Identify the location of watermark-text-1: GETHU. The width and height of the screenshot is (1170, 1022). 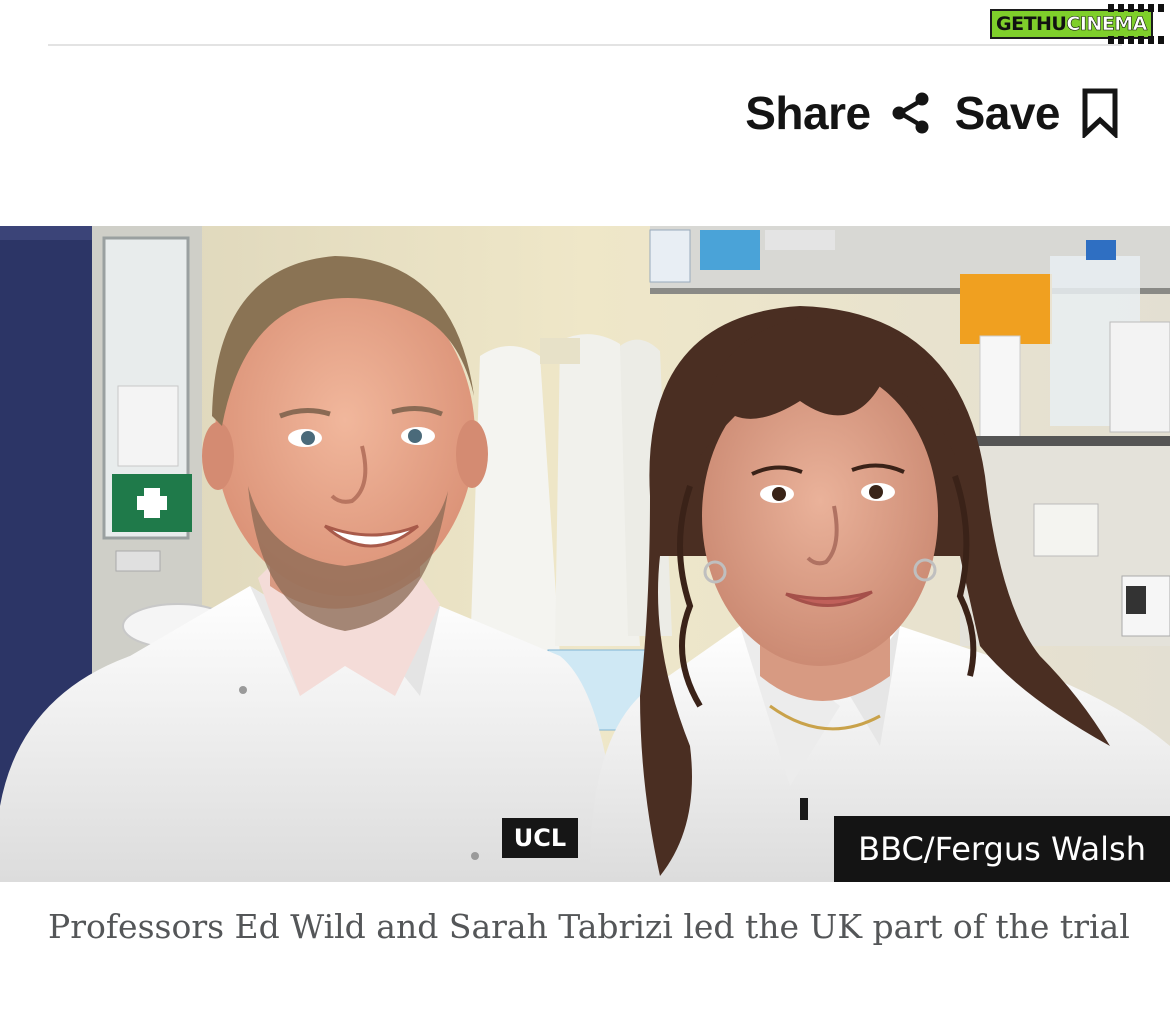
(1031, 24).